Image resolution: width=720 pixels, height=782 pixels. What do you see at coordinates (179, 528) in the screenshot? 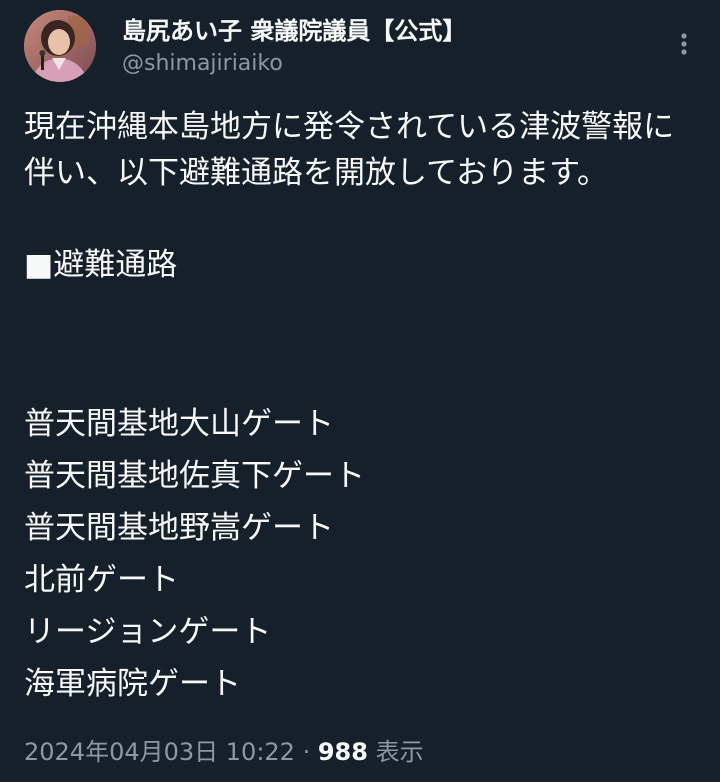
I see `route-item: 普天間基地野嵩ゲート` at bounding box center [179, 528].